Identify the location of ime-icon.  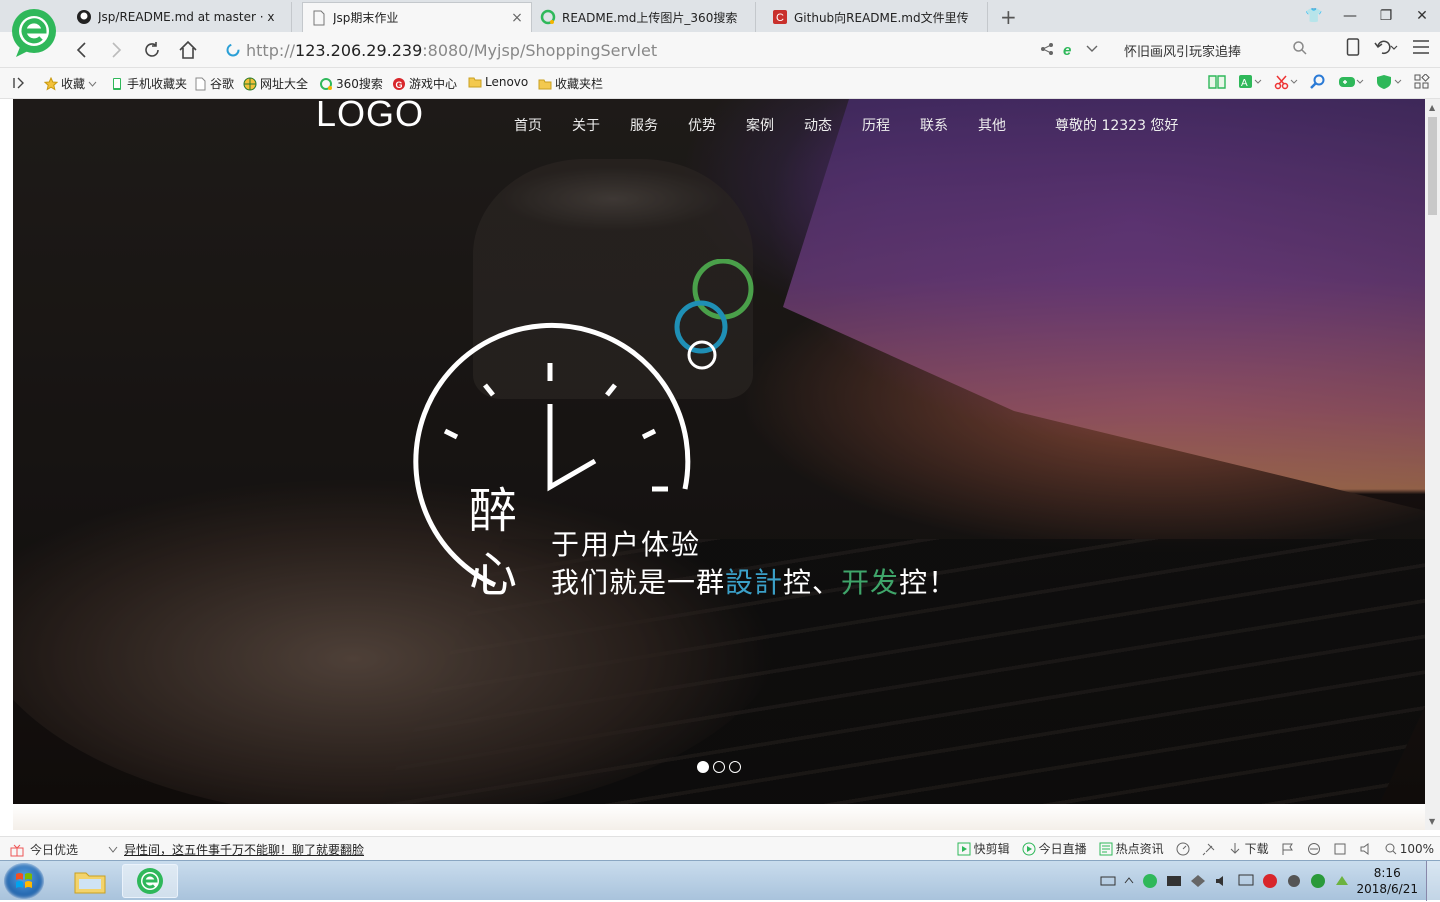
(1174, 881).